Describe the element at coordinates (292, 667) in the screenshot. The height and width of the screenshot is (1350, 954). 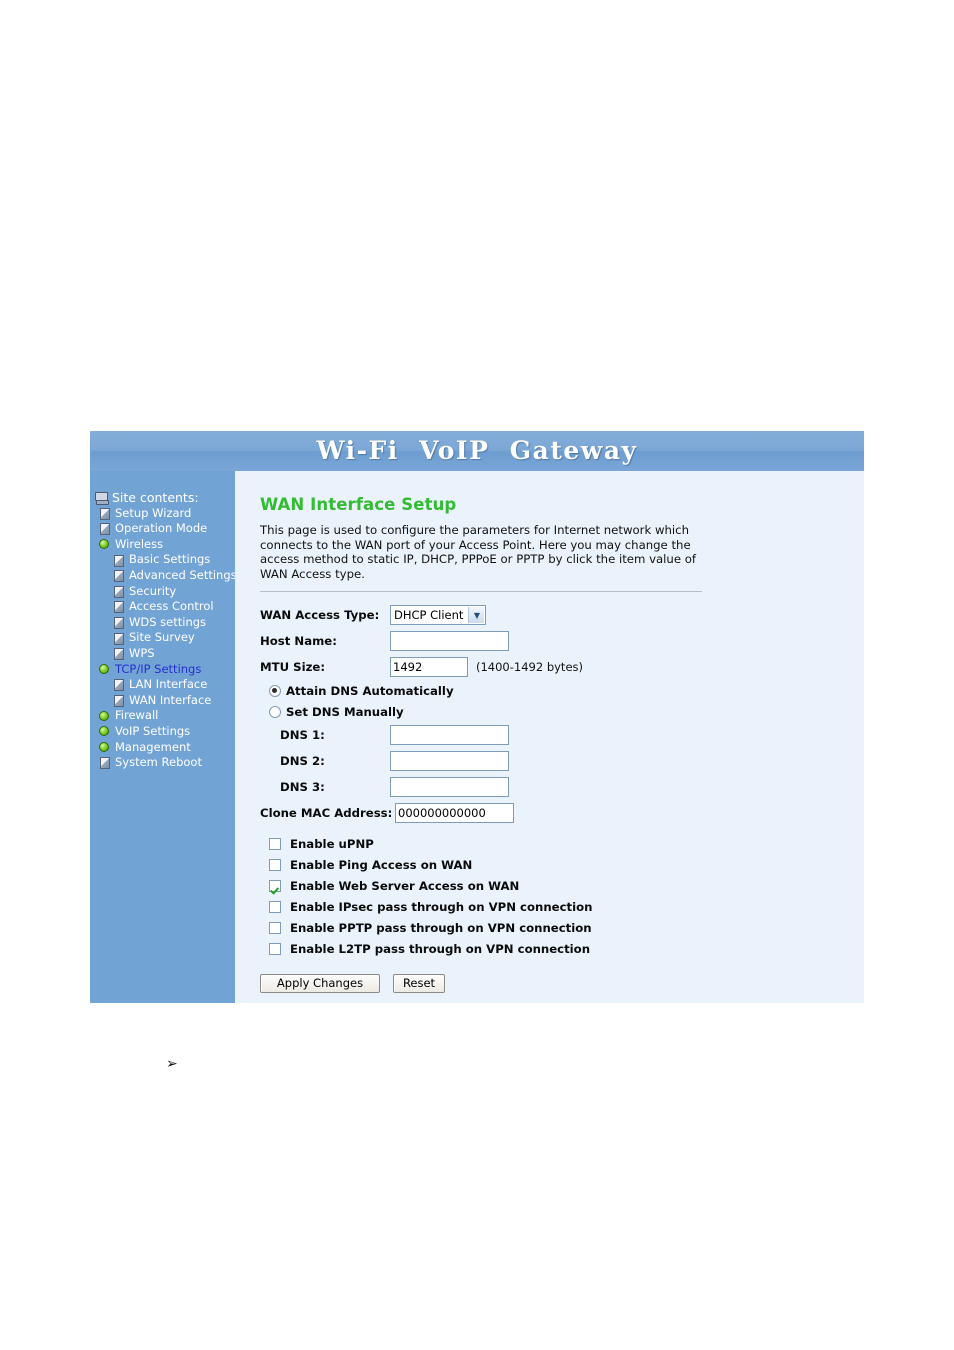
I see `mtu-size-label: MTU Size:` at that location.